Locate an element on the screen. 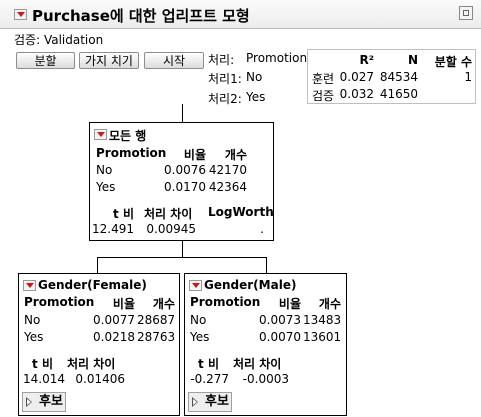  count-no: 28687 is located at coordinates (156, 320).